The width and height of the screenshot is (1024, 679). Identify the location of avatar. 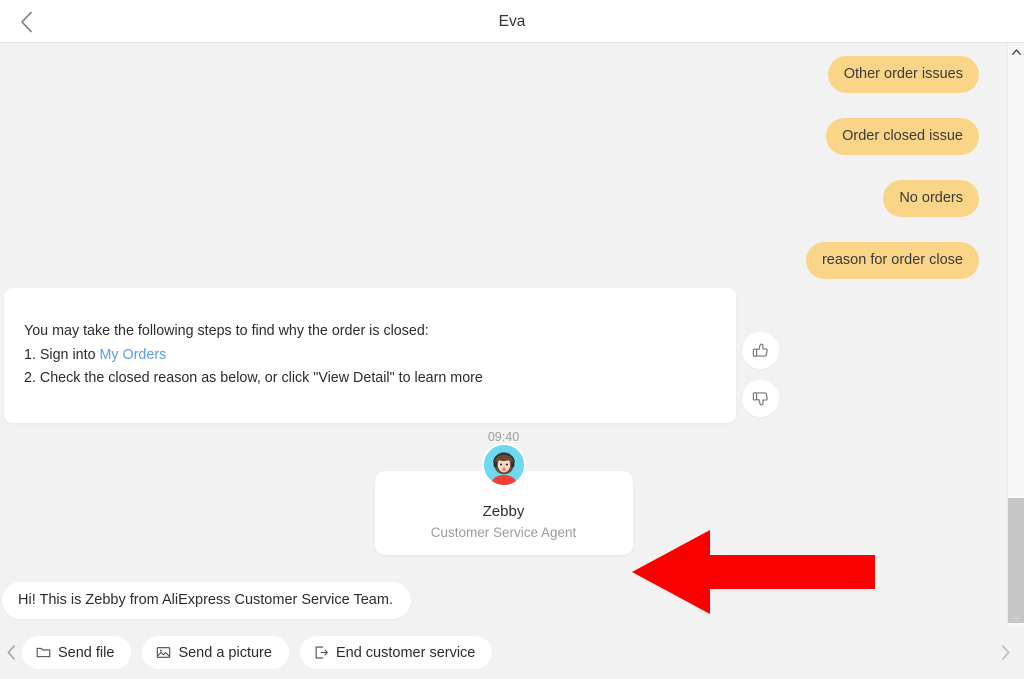
(503, 465).